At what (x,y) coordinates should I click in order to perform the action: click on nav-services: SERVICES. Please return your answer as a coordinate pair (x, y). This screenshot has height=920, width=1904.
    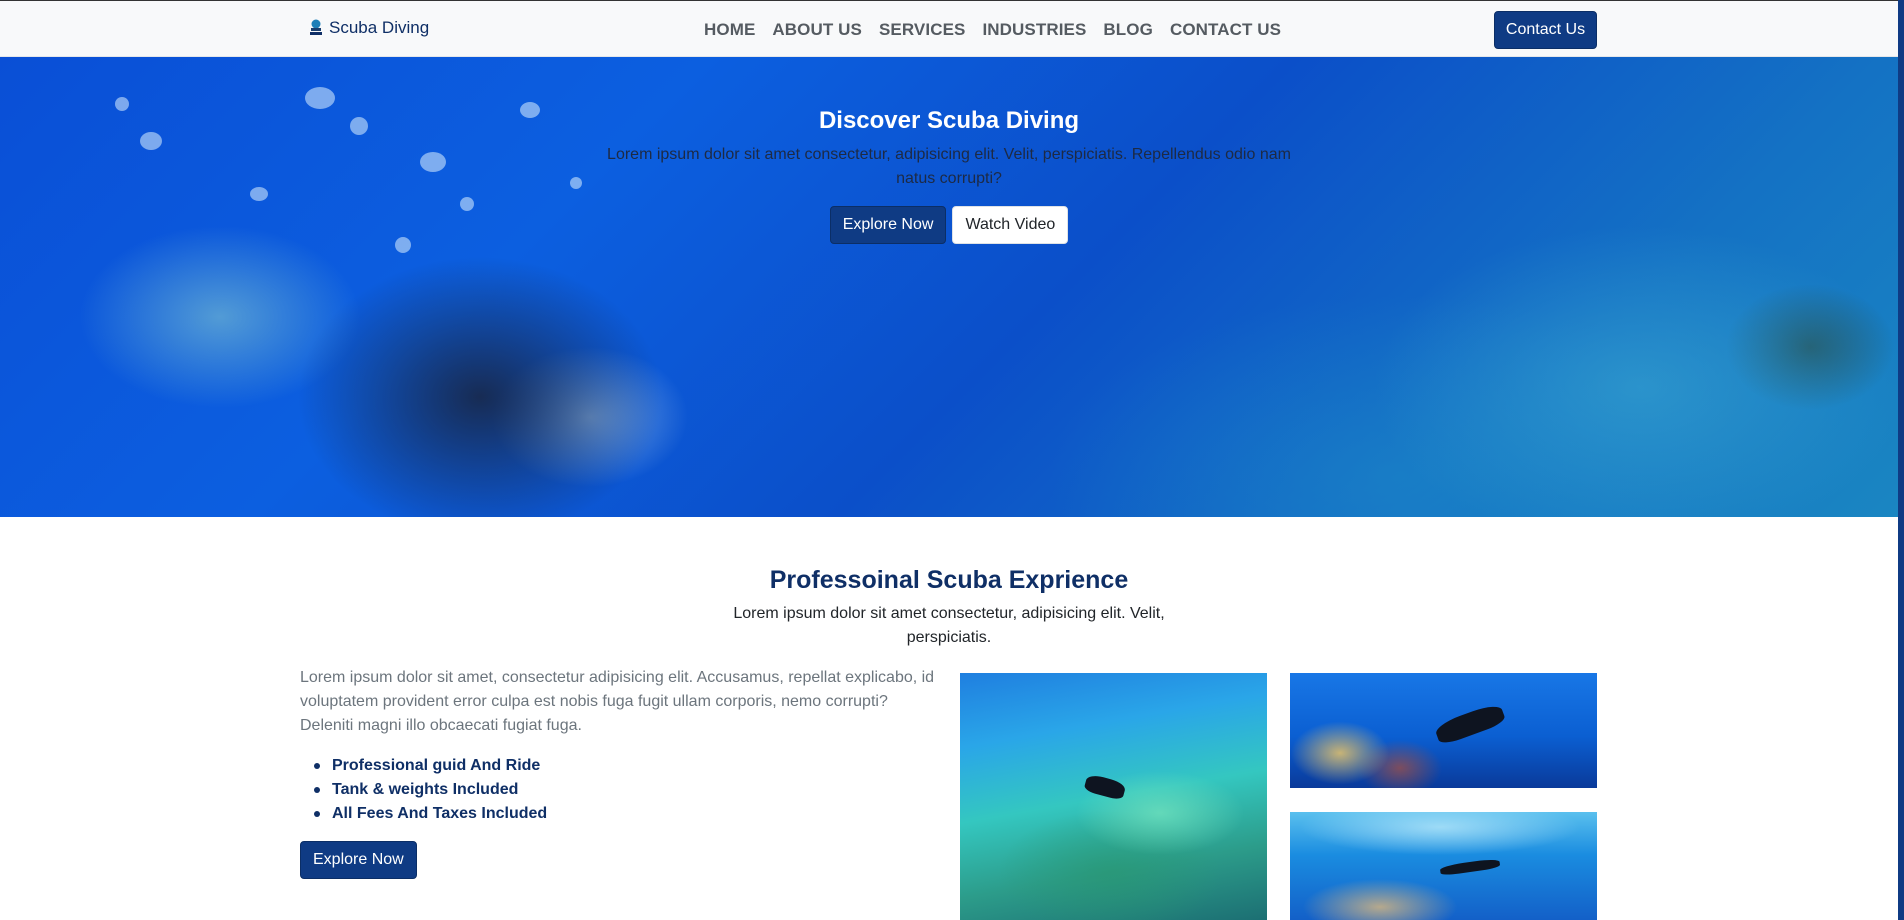
    Looking at the image, I should click on (922, 30).